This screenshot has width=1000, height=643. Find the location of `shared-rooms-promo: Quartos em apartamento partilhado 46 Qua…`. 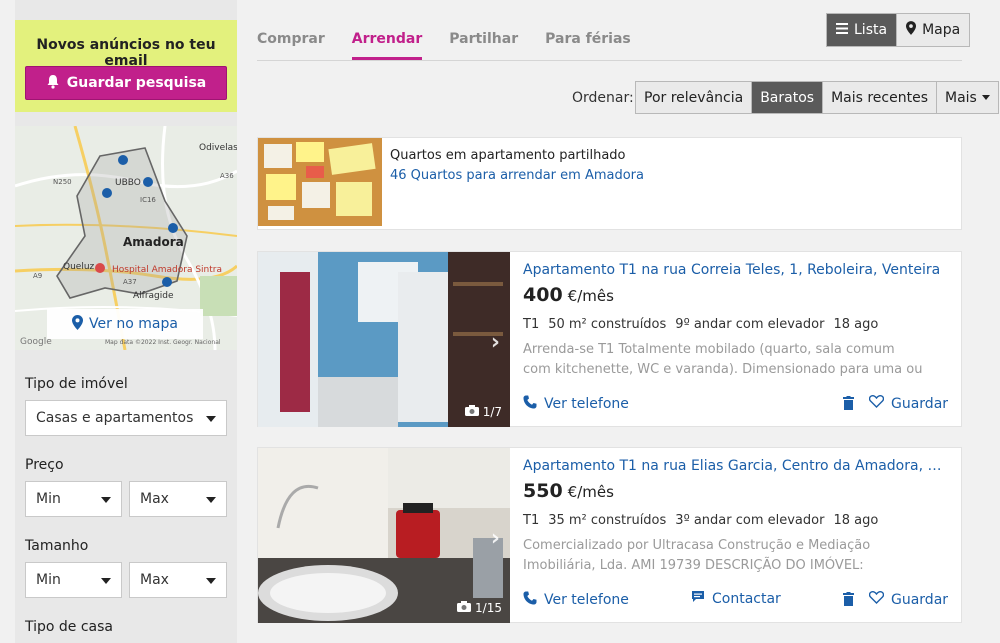

shared-rooms-promo: Quartos em apartamento partilhado 46 Qua… is located at coordinates (609, 183).